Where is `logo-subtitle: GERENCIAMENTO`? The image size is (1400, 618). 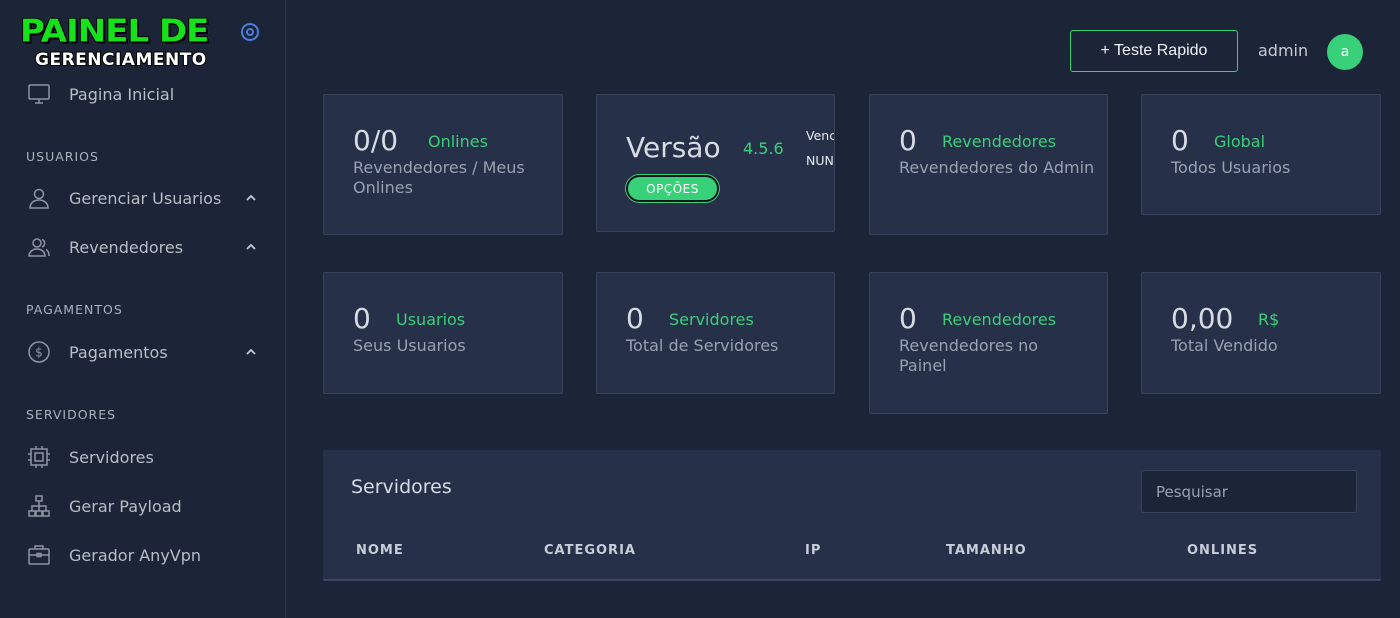
logo-subtitle: GERENCIAMENTO is located at coordinates (120, 60).